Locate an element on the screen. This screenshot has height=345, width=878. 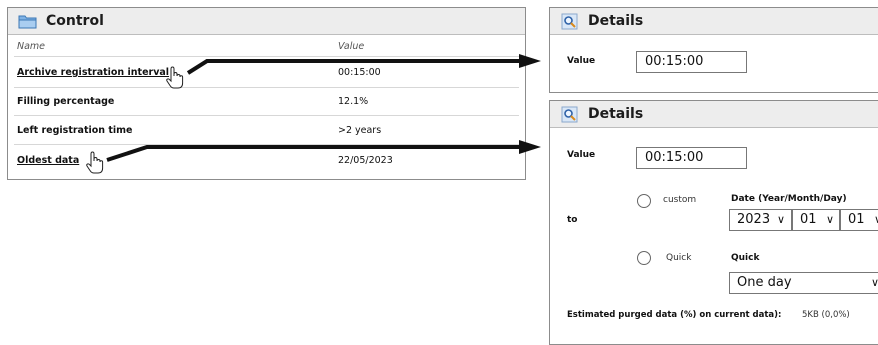
row-value-left-registration-time: >2 years is located at coordinates (360, 130).